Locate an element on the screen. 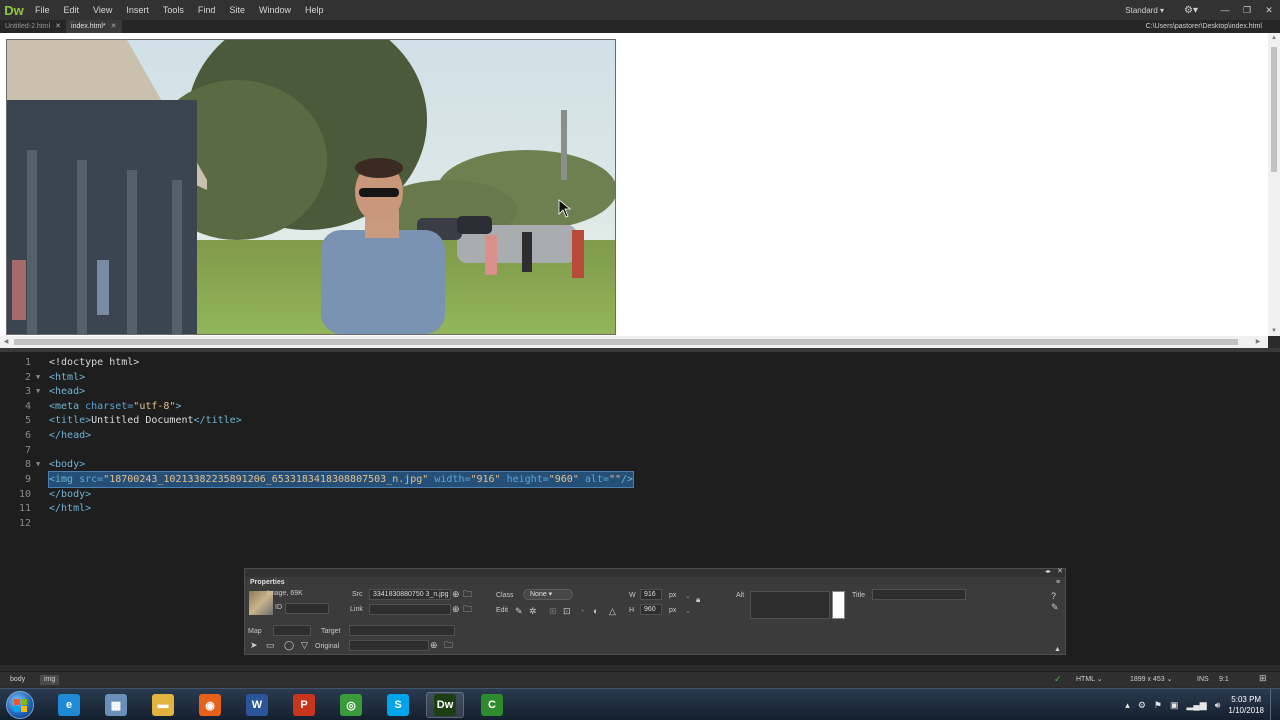 The width and height of the screenshot is (1280, 720). taskbar-file-explorer-button: ▬ is located at coordinates (163, 705).